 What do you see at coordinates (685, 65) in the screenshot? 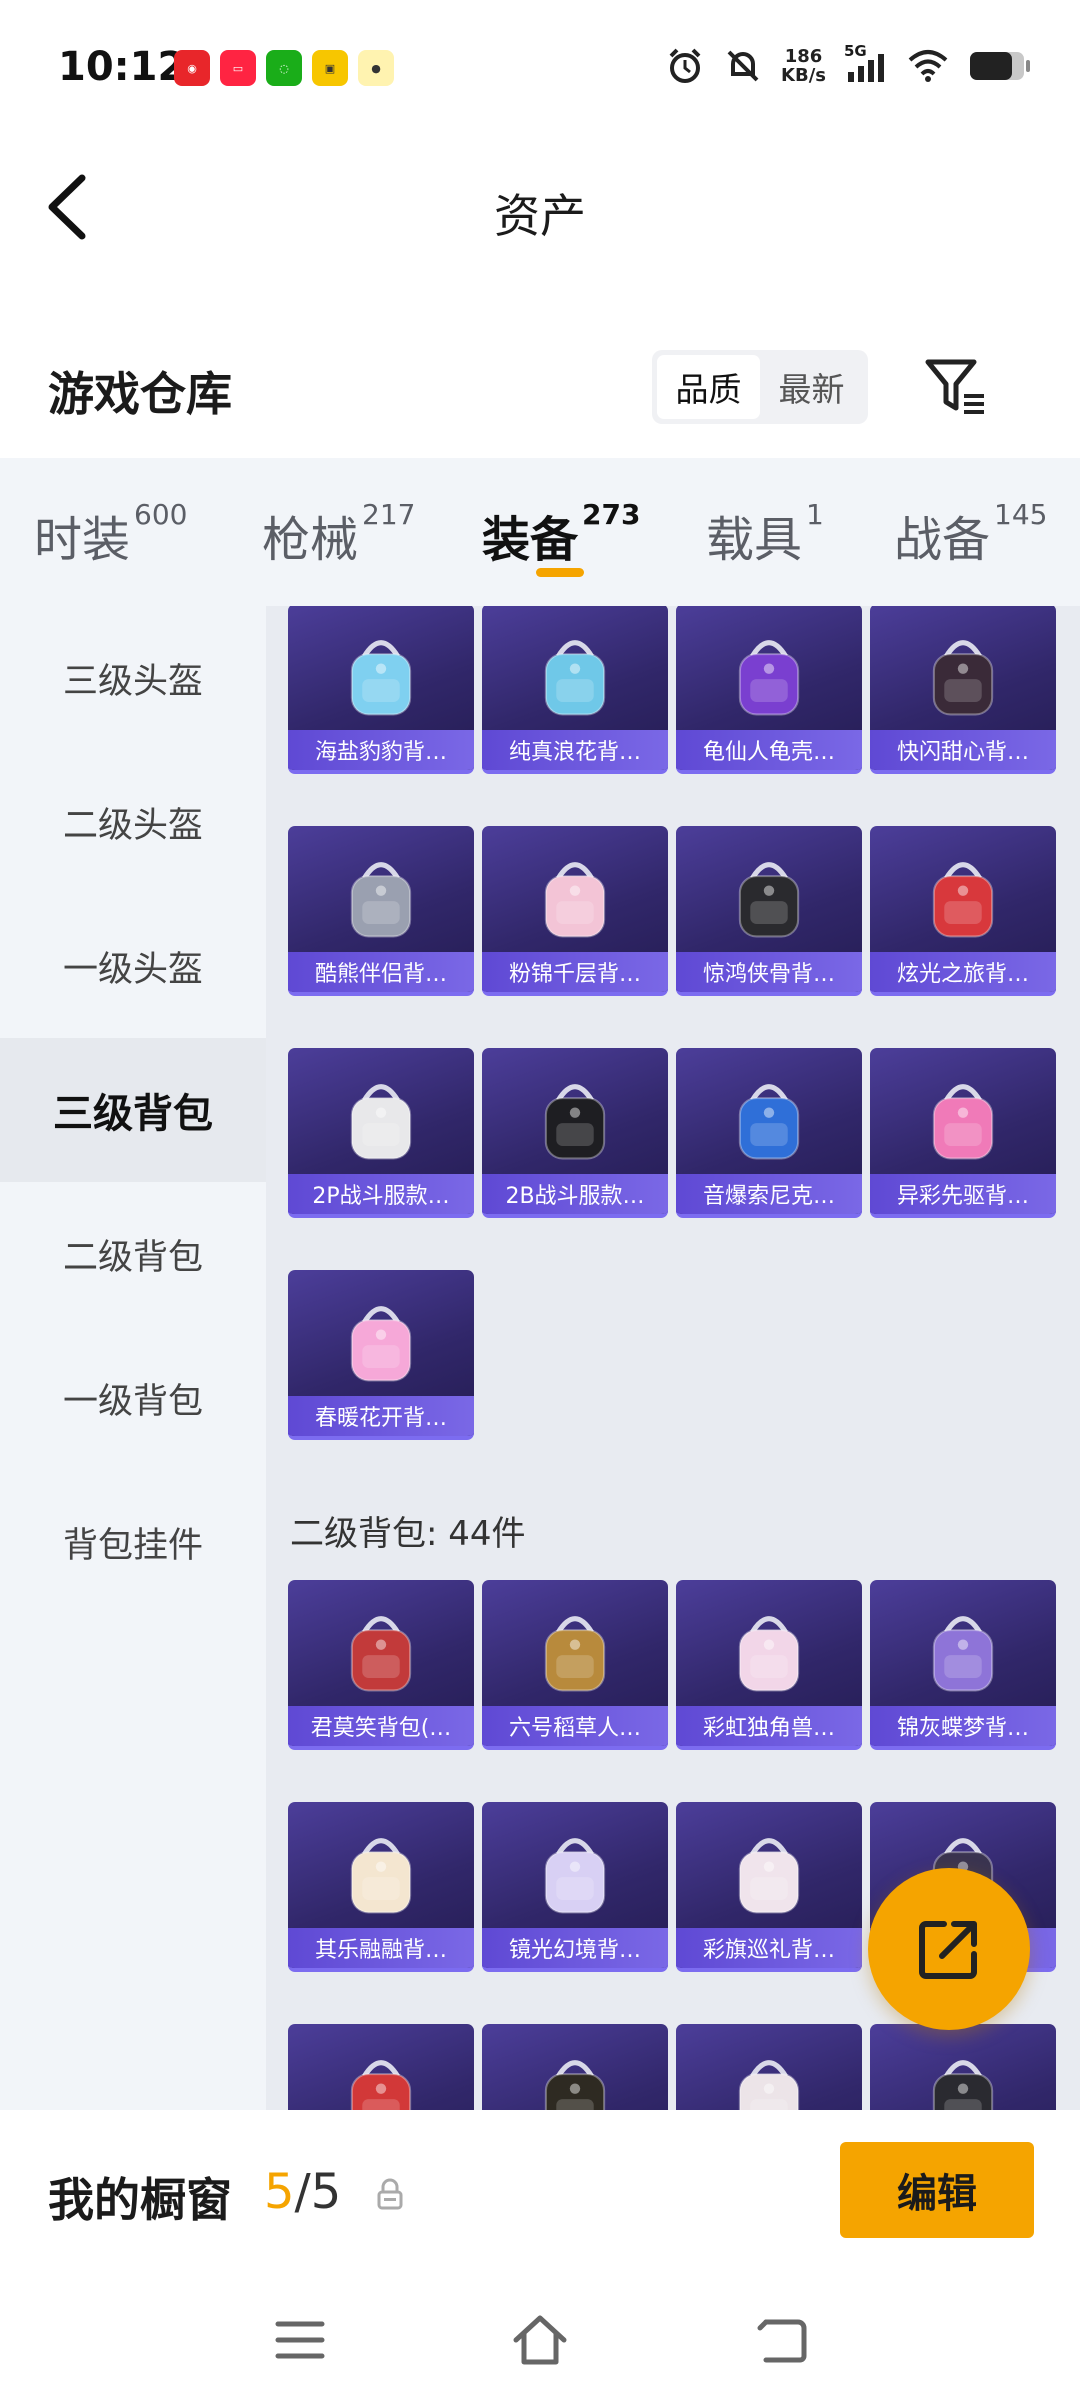
I see `alarm-icon` at bounding box center [685, 65].